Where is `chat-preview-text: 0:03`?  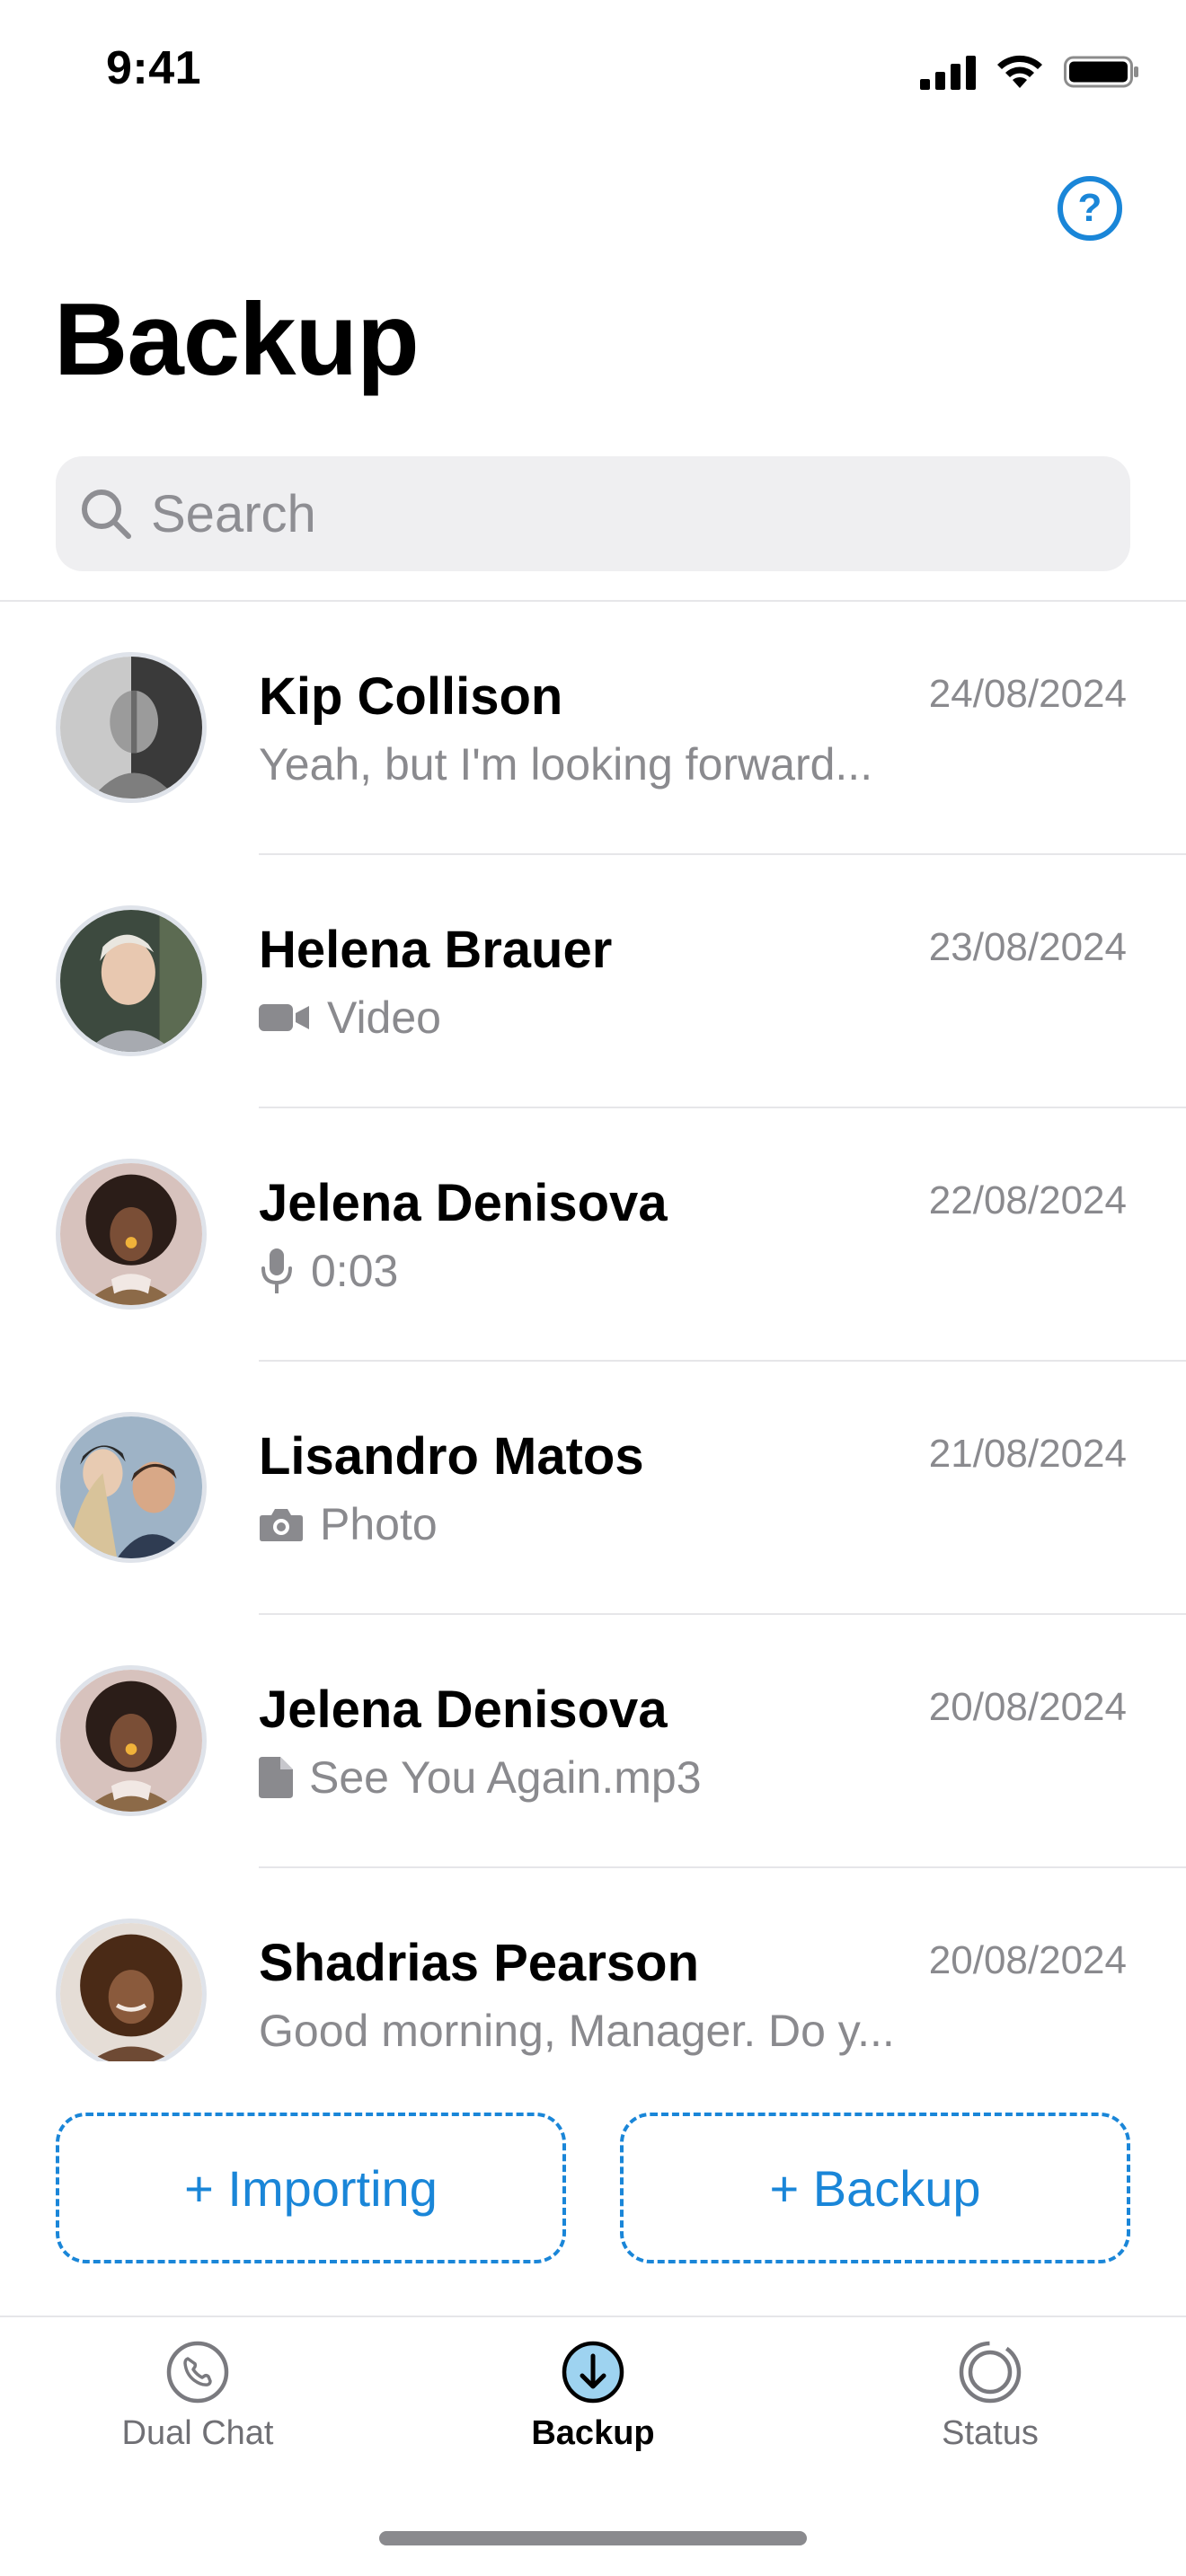 chat-preview-text: 0:03 is located at coordinates (355, 1271).